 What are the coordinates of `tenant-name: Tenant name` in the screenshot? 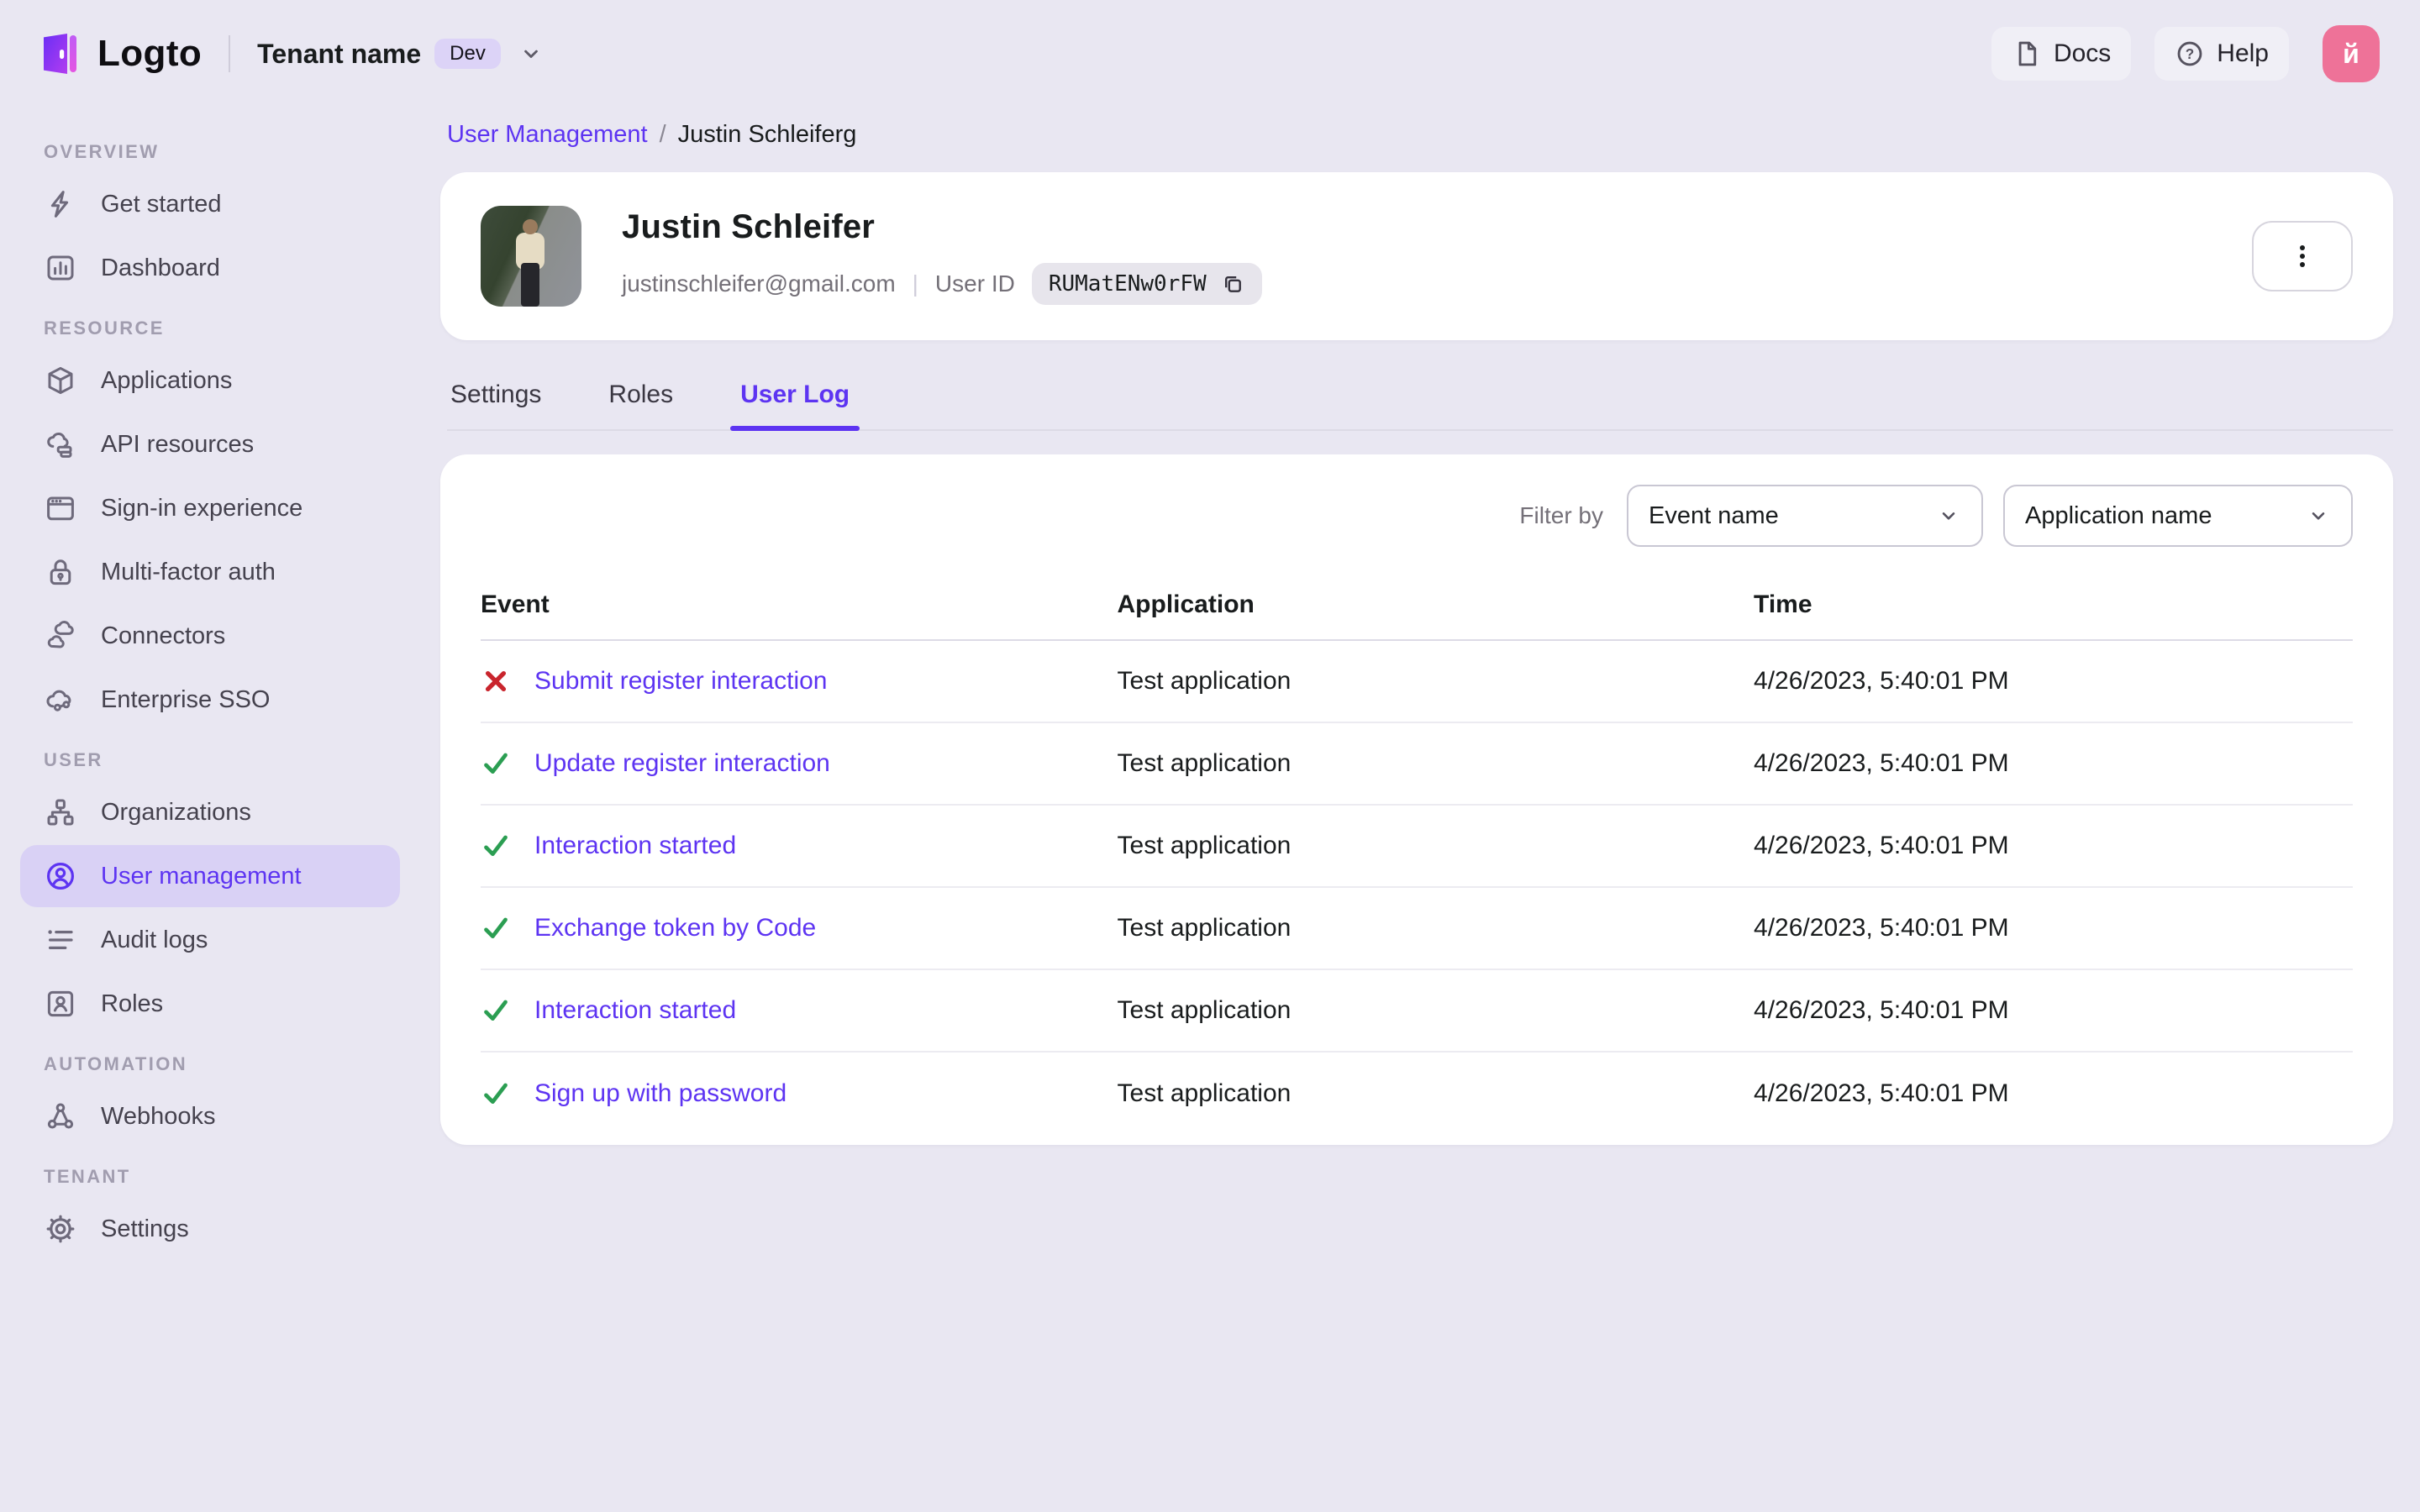 It's located at (339, 54).